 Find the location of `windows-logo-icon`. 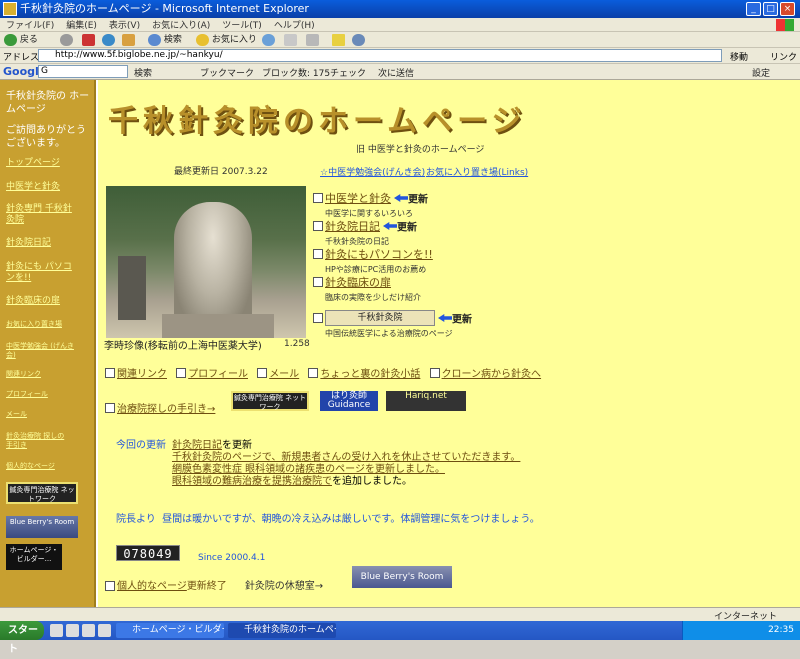

windows-logo-icon is located at coordinates (785, 25).